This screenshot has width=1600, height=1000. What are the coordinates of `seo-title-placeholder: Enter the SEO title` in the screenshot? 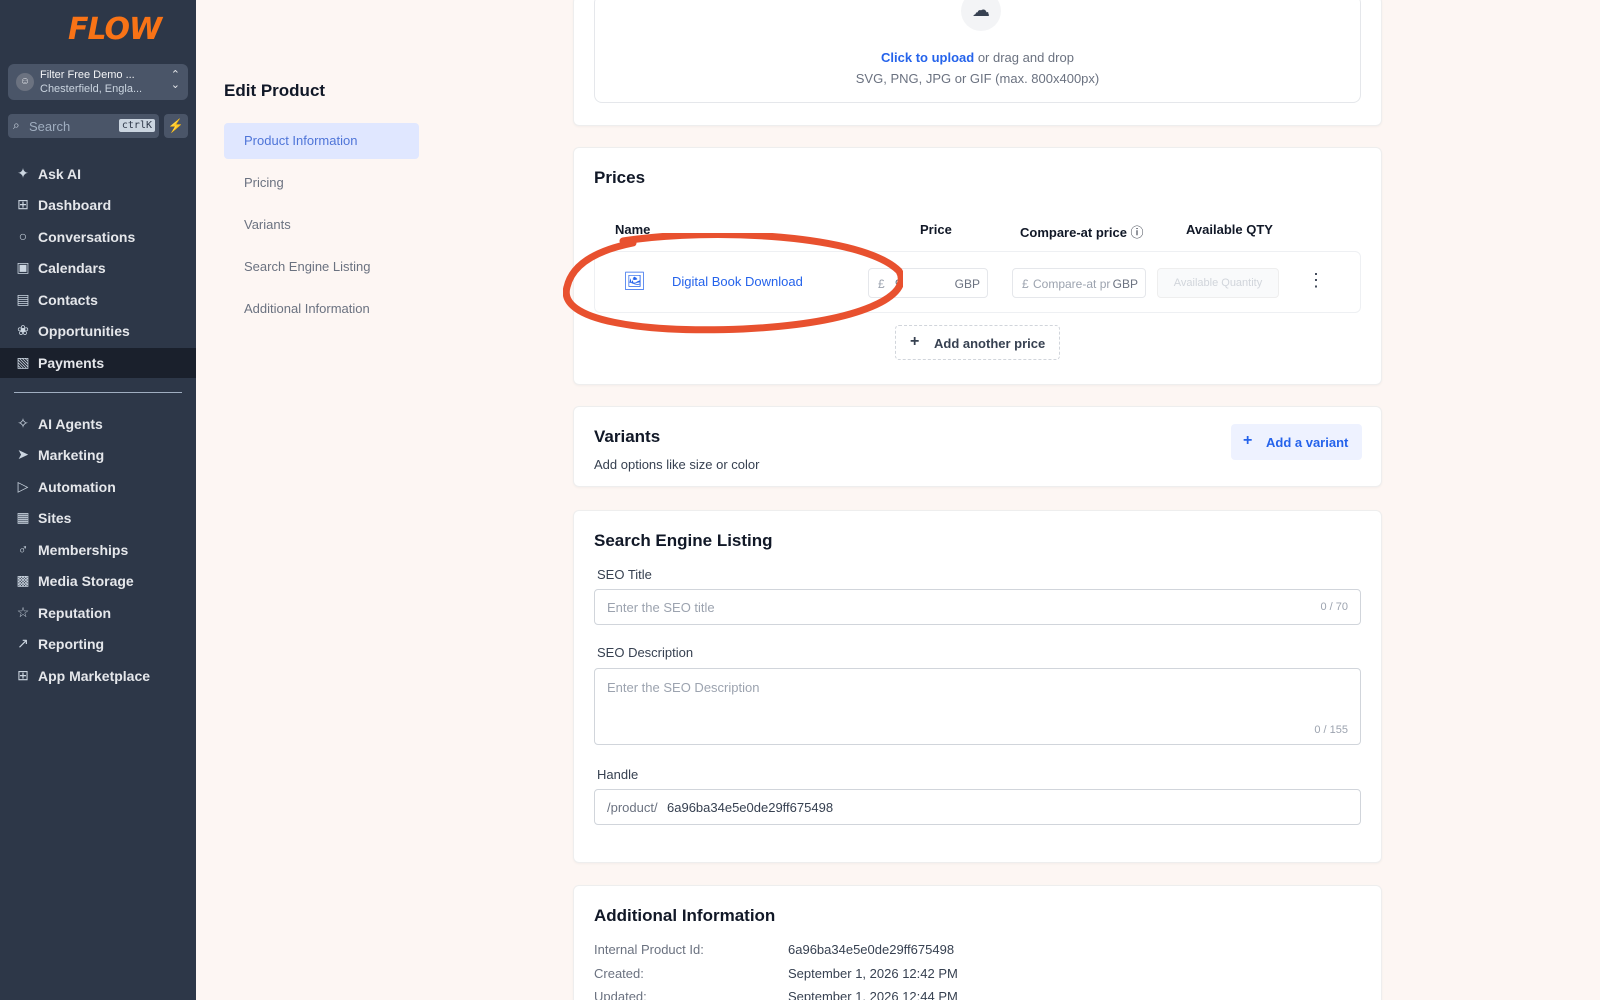 It's located at (661, 607).